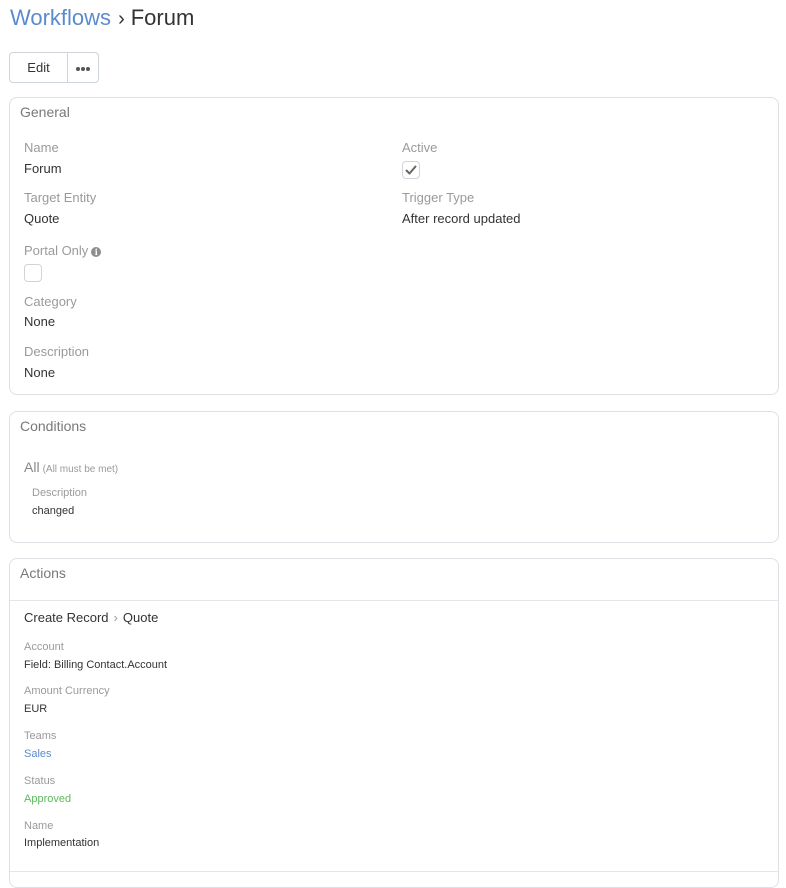 The height and width of the screenshot is (888, 786). I want to click on action-chevron: ›, so click(115, 617).